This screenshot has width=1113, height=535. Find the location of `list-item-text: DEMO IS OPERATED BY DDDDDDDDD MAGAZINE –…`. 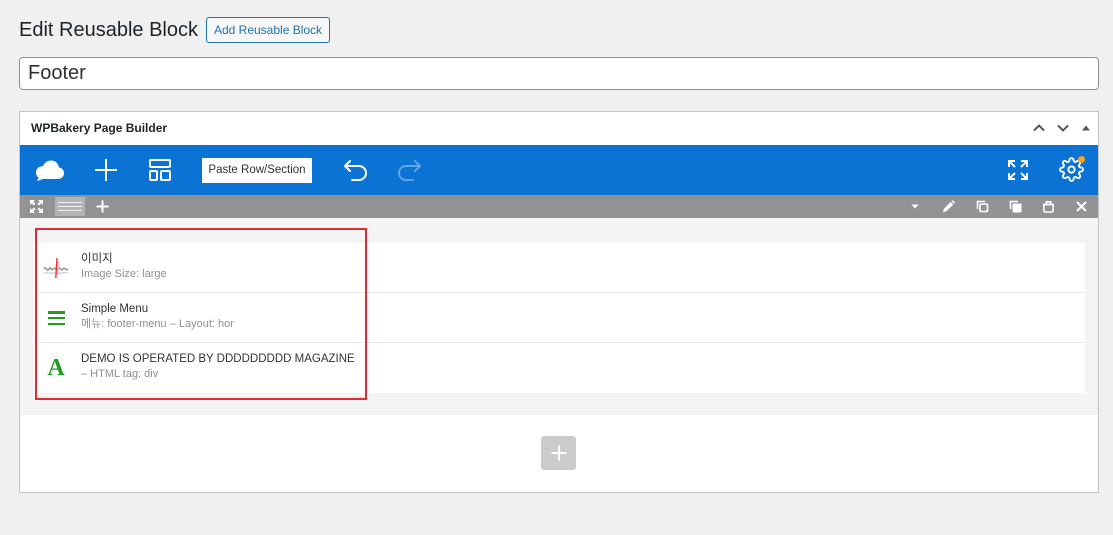

list-item-text: DEMO IS OPERATED BY DDDDDDDDD MAGAZINE –… is located at coordinates (218, 367).